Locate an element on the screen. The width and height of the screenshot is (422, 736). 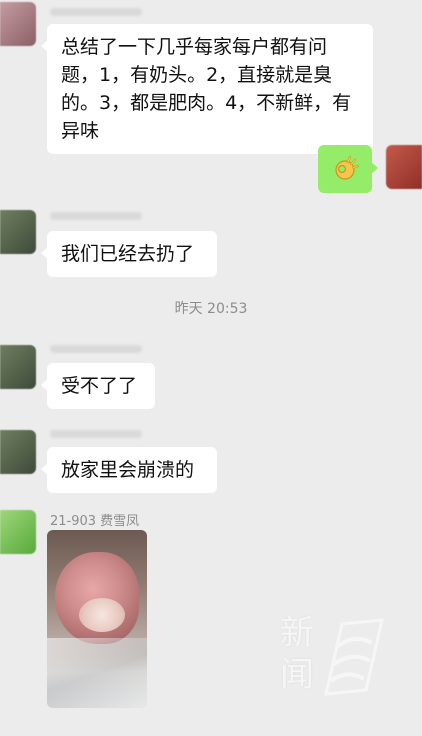
message-text: 放家里会崩溃的 is located at coordinates (128, 470).